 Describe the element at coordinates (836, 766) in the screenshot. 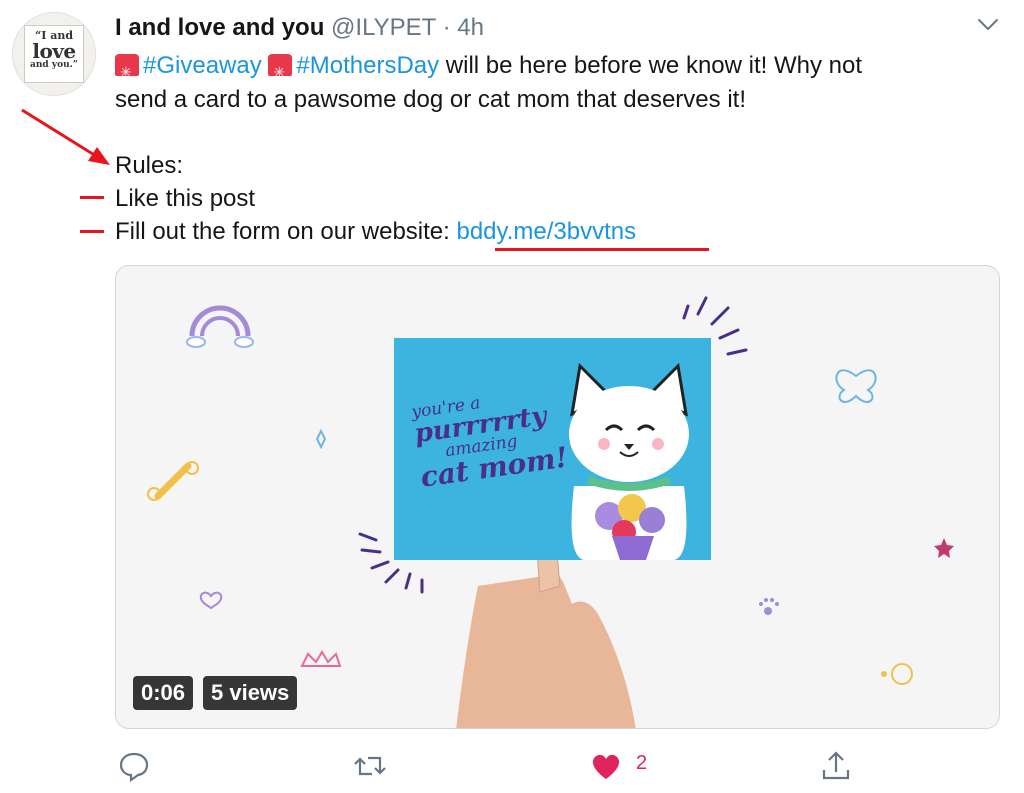

I see `share-icon` at that location.